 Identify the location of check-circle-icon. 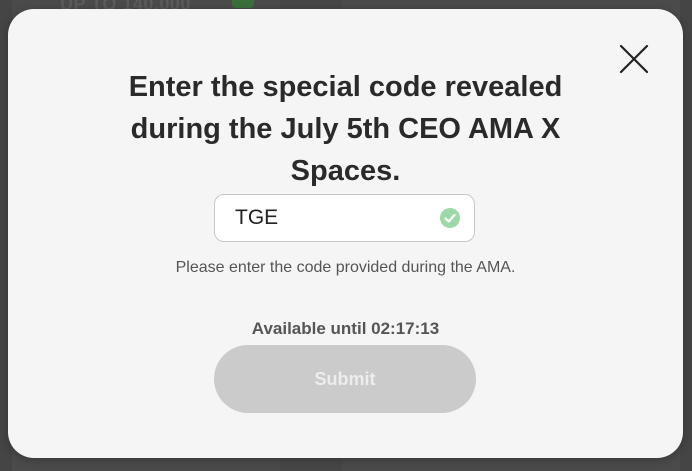
(450, 218).